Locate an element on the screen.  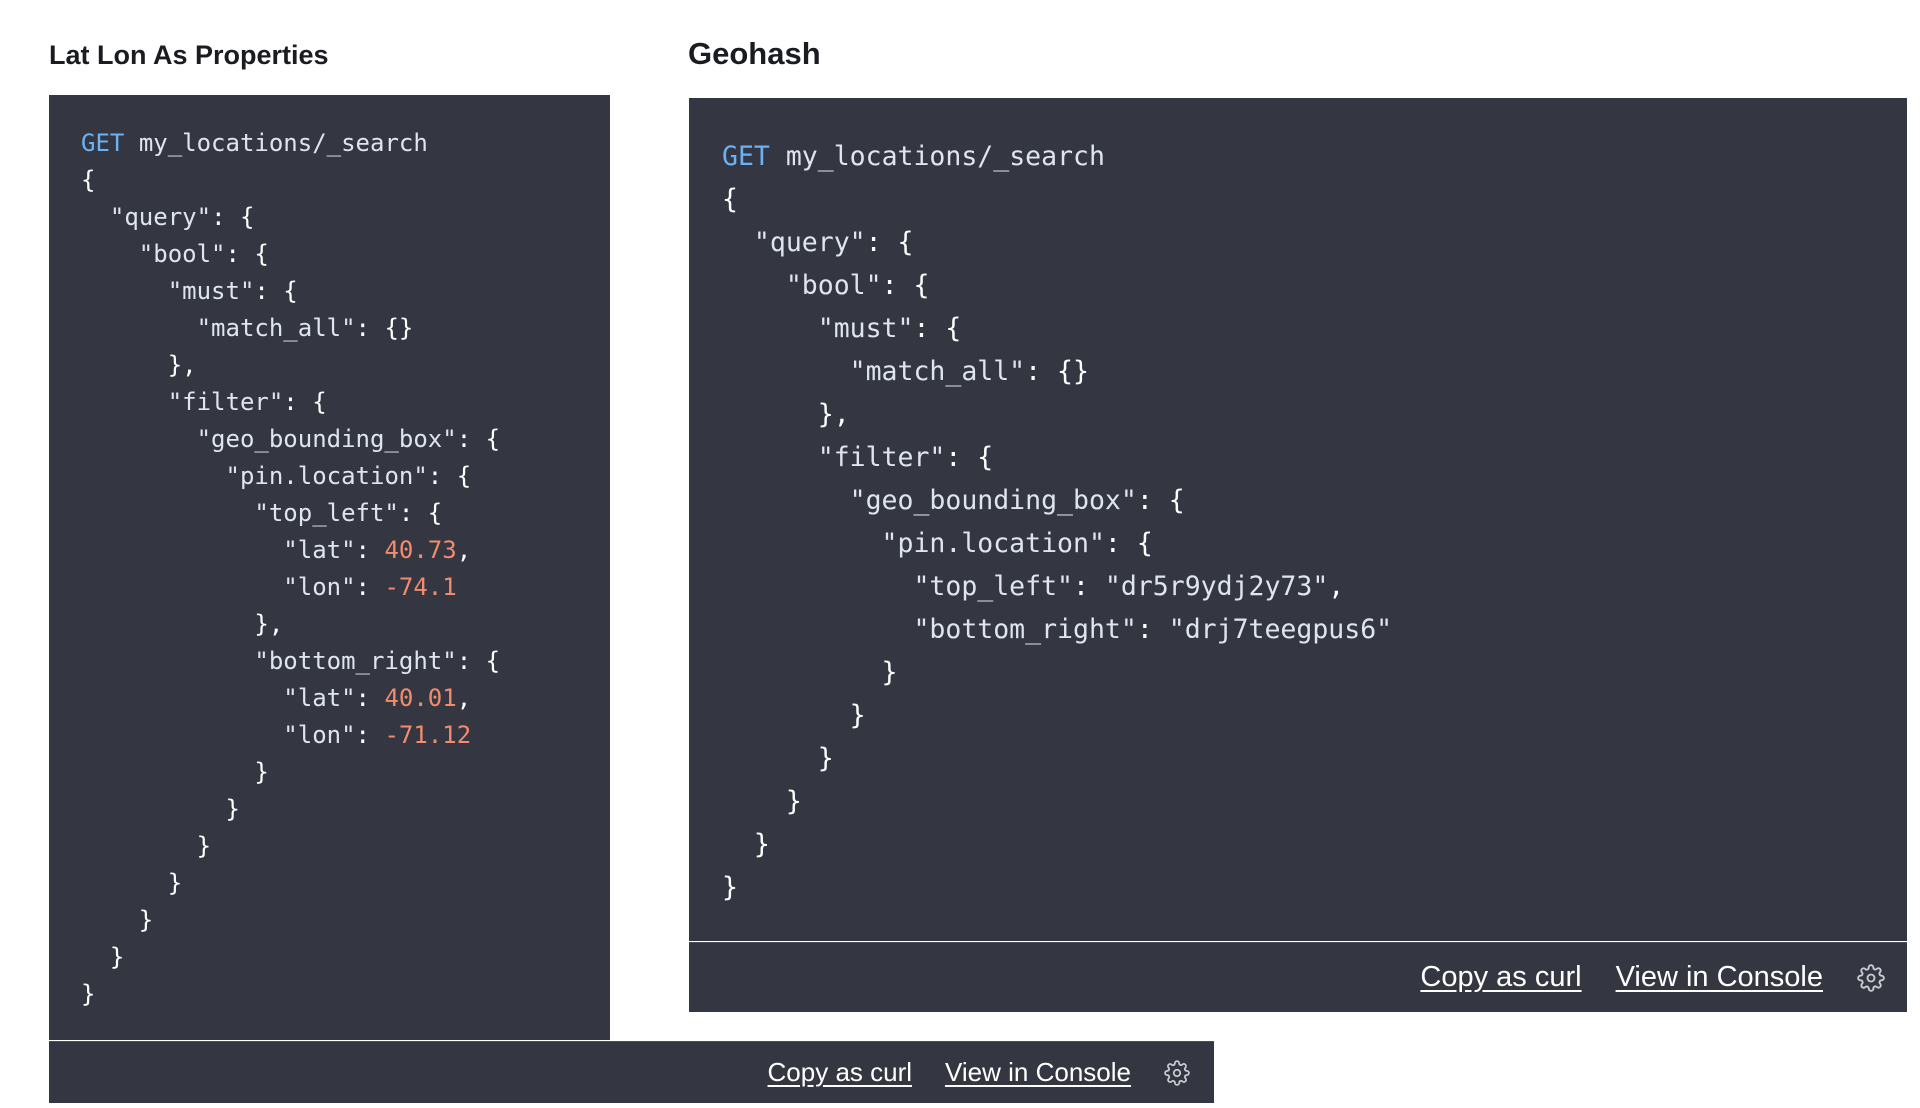
json-number: -71.12 is located at coordinates (428, 735).